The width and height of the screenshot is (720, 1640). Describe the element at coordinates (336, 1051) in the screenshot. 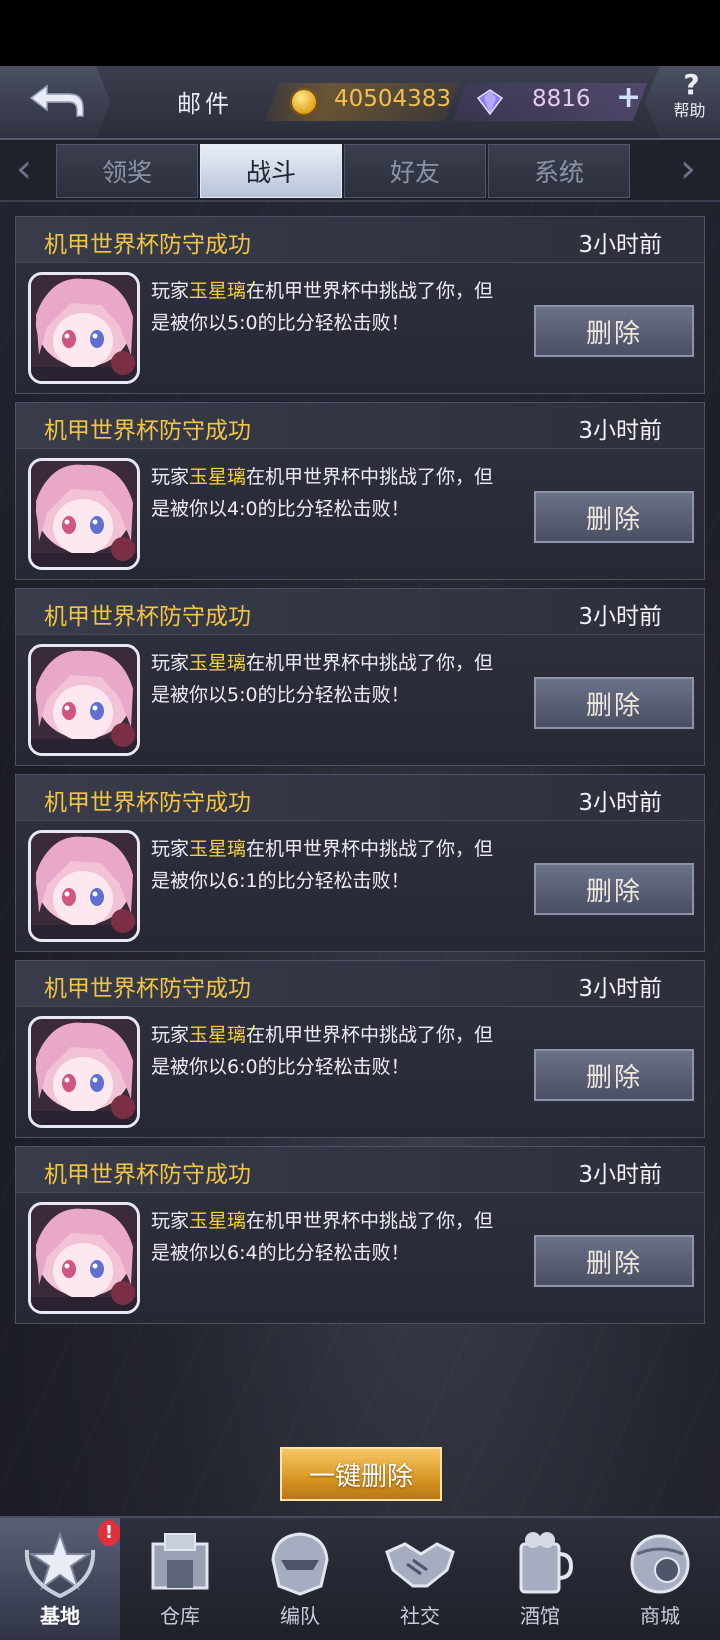

I see `mail-message: 玩家玉星璃在机甲世界杯中挑战了你，但 是被你以6:0的比分轻松击败！` at that location.